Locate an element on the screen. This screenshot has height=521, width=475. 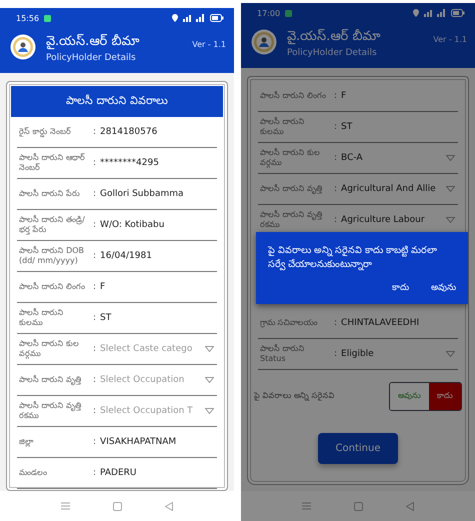
field-value: VISAKHAPATNAM is located at coordinates (138, 442).